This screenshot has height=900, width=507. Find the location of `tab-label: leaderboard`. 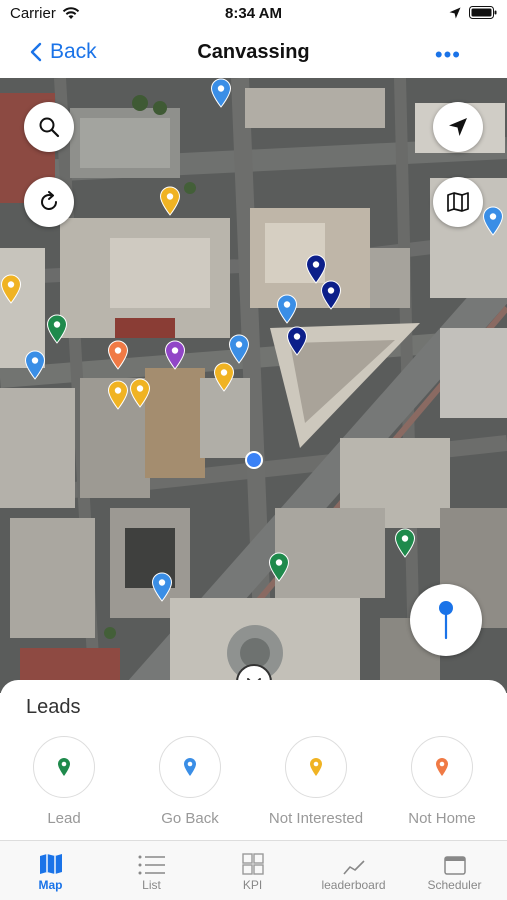

tab-label: leaderboard is located at coordinates (353, 885).